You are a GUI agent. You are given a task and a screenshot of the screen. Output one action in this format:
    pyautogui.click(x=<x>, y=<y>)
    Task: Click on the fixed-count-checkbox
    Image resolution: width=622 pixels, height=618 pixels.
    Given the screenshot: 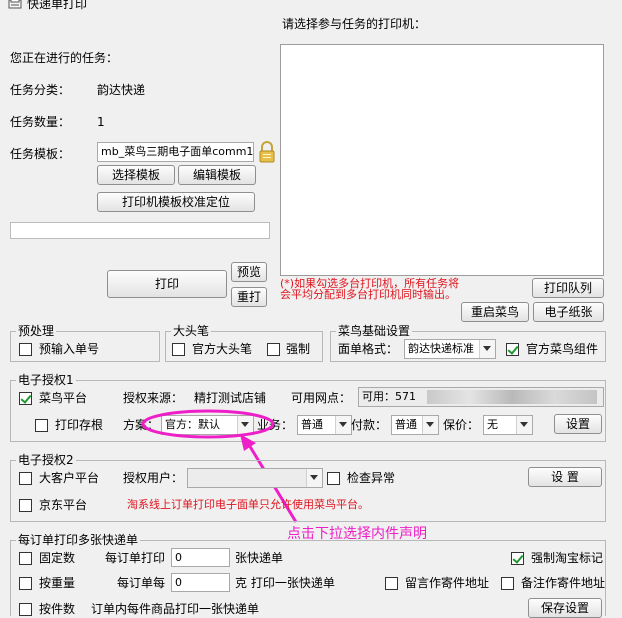 What is the action you would take?
    pyautogui.click(x=25, y=558)
    